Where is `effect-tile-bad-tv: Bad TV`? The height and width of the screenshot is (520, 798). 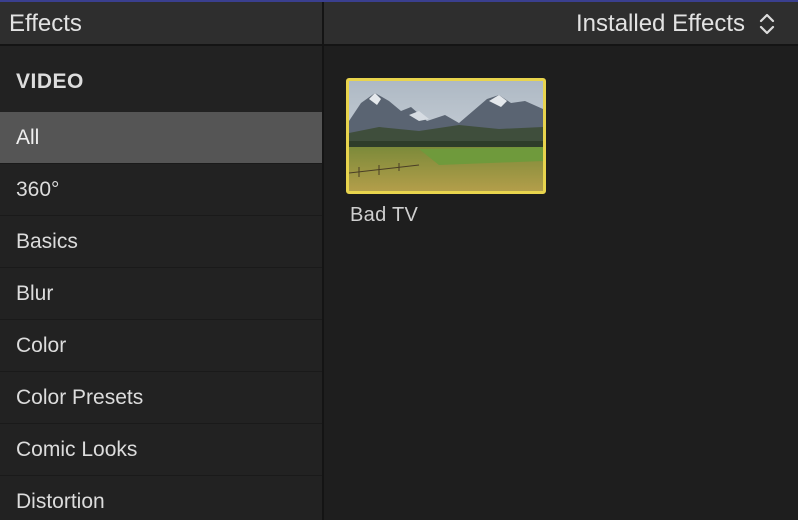
effect-tile-bad-tv: Bad TV is located at coordinates (446, 152).